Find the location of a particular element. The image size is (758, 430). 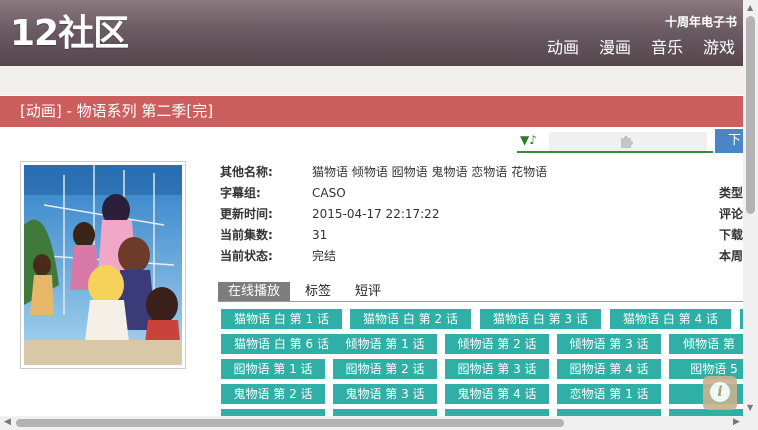

side-info: 类型 评论 下载 本周 is located at coordinates (731, 225).